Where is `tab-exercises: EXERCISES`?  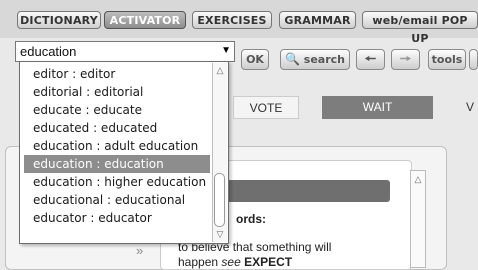 tab-exercises: EXERCISES is located at coordinates (232, 20).